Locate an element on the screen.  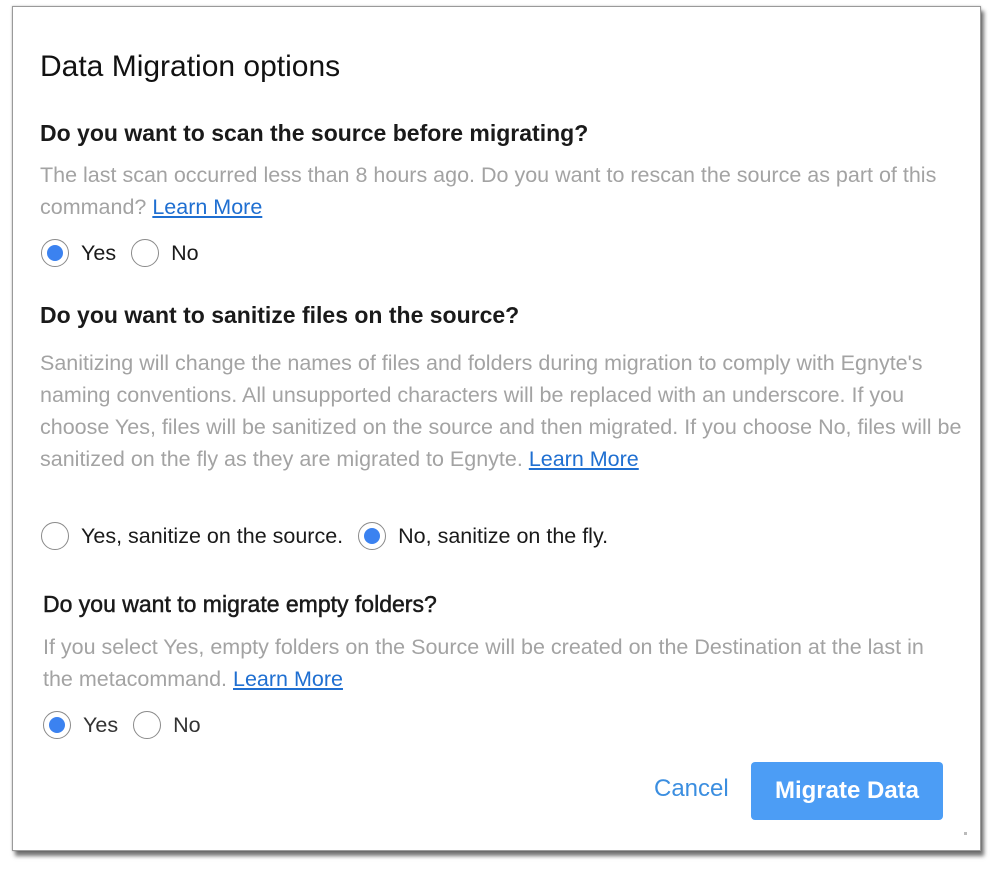
empty-folders-yes-label: Yes is located at coordinates (101, 724).